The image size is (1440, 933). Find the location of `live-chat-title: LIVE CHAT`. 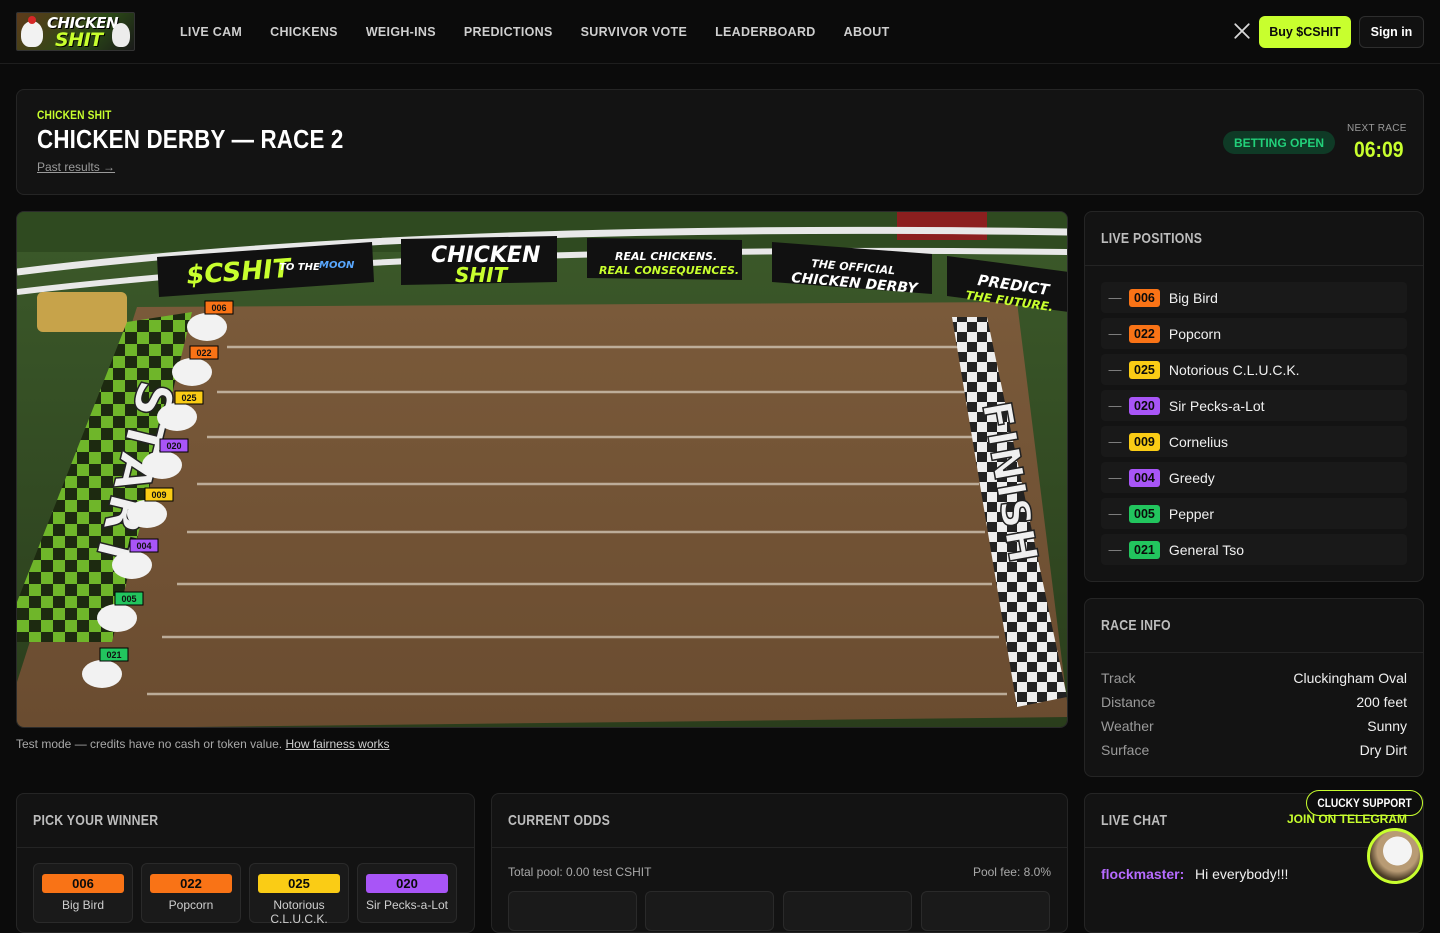

live-chat-title: LIVE CHAT is located at coordinates (1134, 820).